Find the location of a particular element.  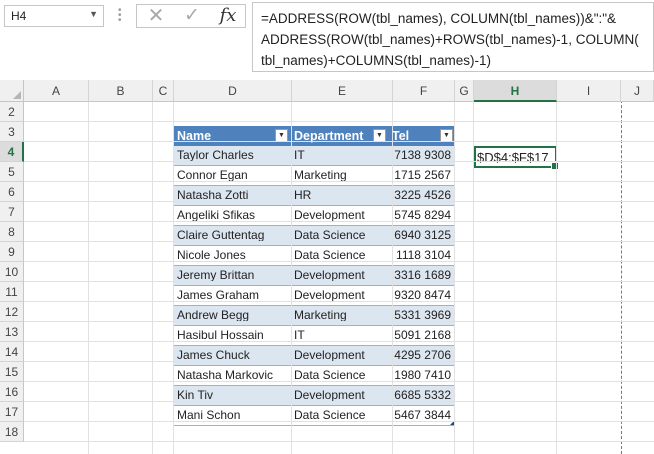

row-header-18: 18 is located at coordinates (12, 432).